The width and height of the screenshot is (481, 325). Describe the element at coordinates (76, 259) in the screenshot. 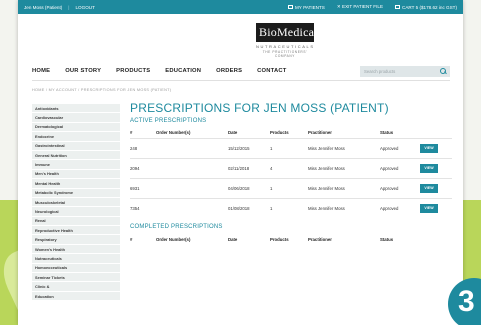

I see `sidebar-item-nutraceuticals: Nutraceuticals` at that location.